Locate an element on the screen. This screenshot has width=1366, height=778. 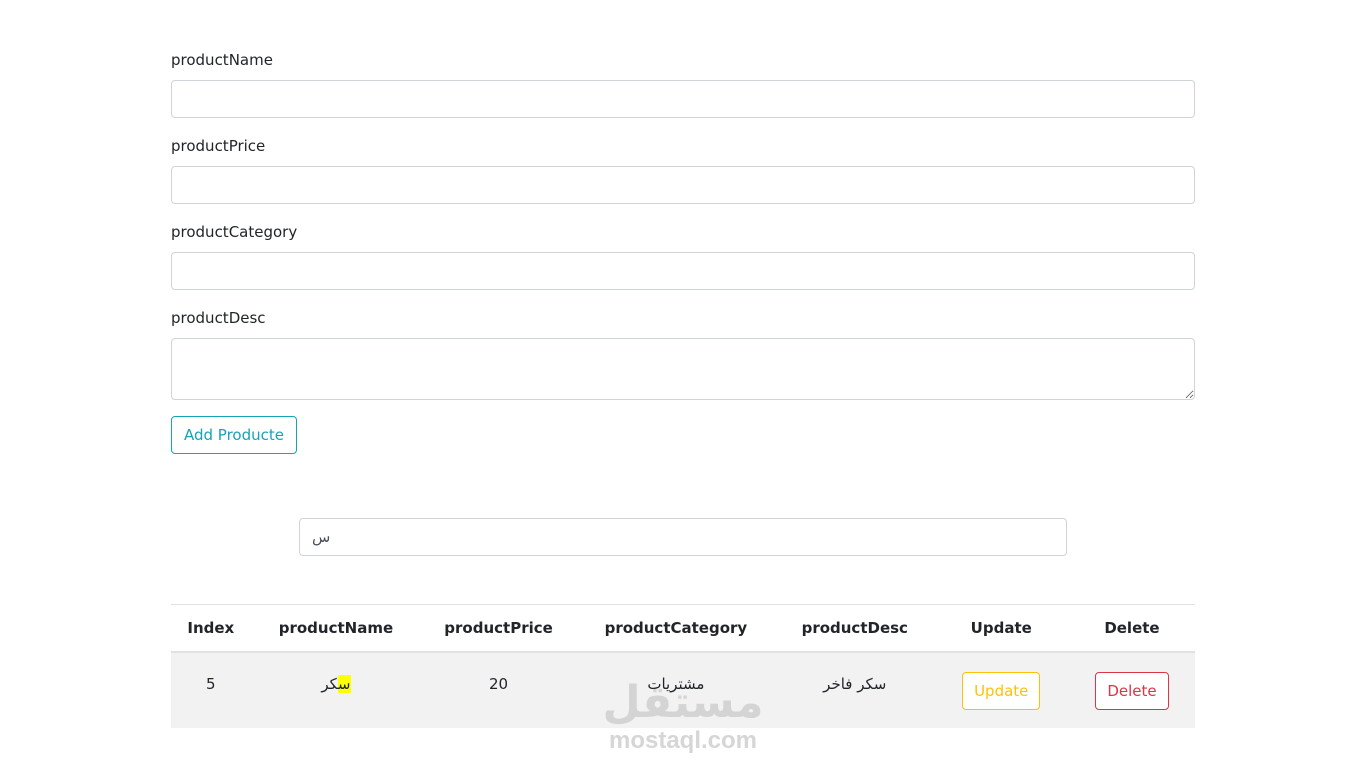
product-name-group: productName is located at coordinates (683, 83).